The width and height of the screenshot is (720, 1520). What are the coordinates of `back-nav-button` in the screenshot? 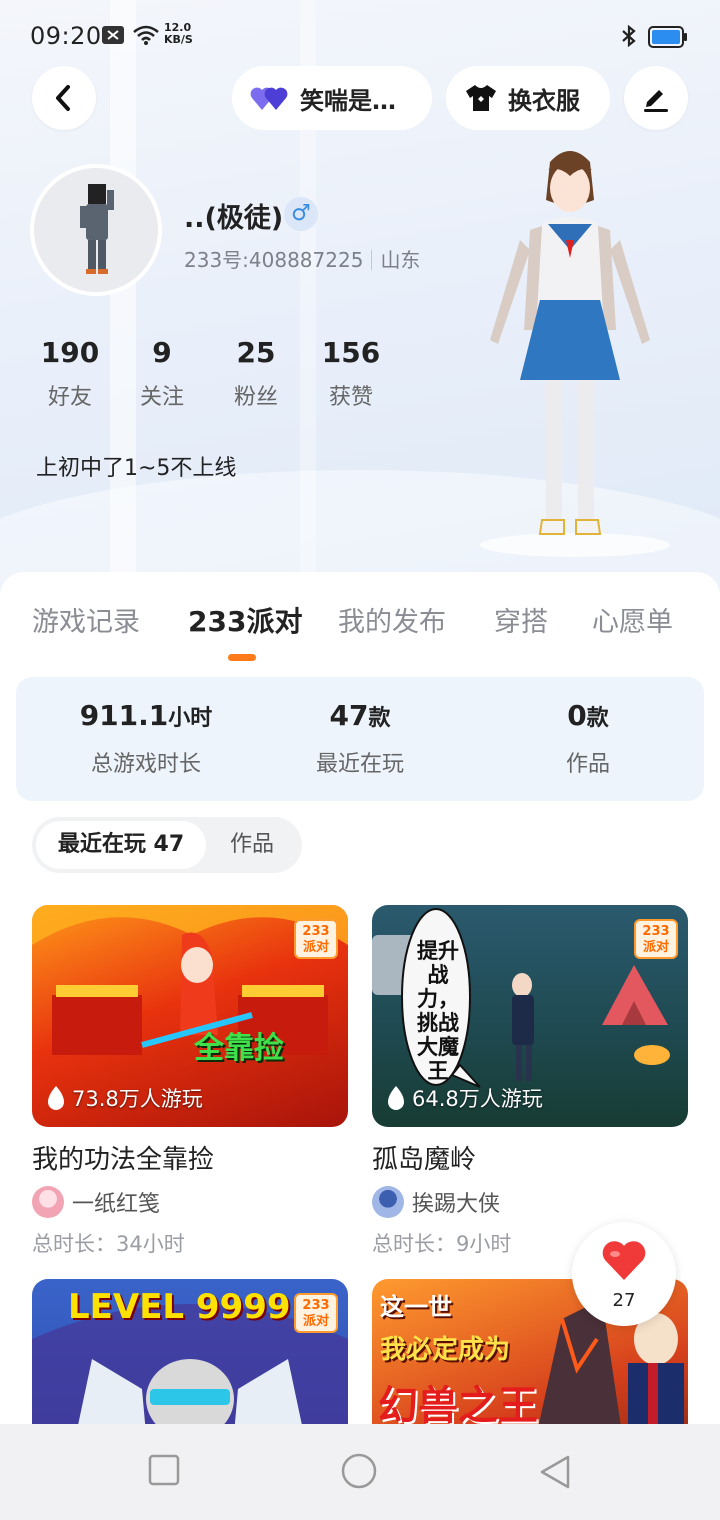 It's located at (555, 1474).